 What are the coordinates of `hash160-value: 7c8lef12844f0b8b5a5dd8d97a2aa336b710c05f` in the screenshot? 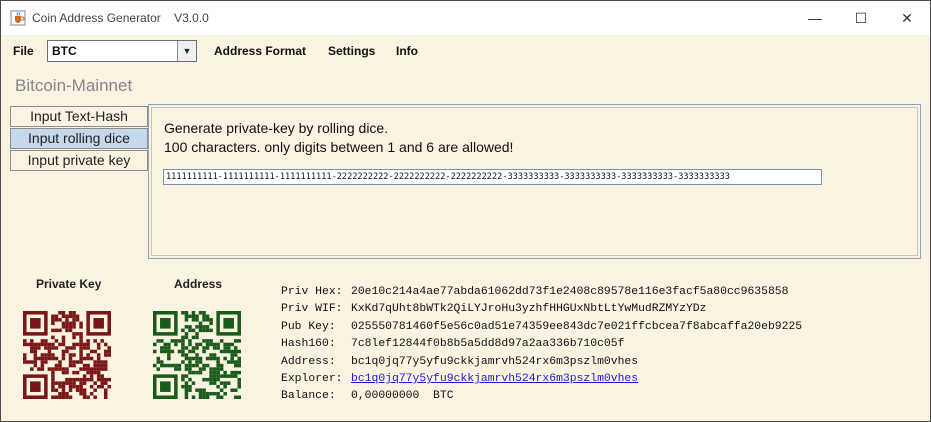 It's located at (488, 344).